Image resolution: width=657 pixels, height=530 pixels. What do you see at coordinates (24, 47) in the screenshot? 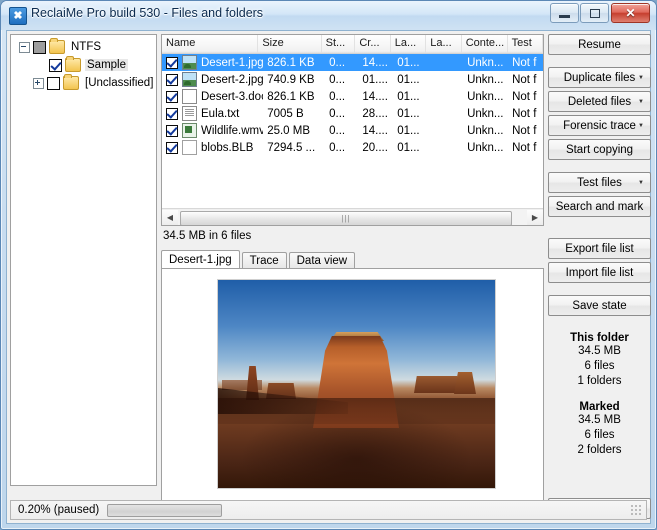
I see `collapse-icon` at bounding box center [24, 47].